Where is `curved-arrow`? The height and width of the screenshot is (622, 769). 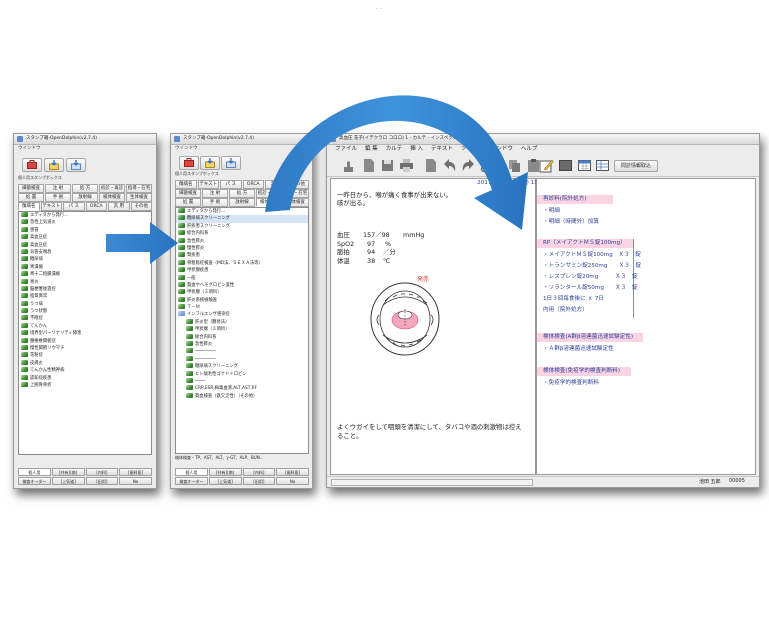 curved-arrow is located at coordinates (396, 162).